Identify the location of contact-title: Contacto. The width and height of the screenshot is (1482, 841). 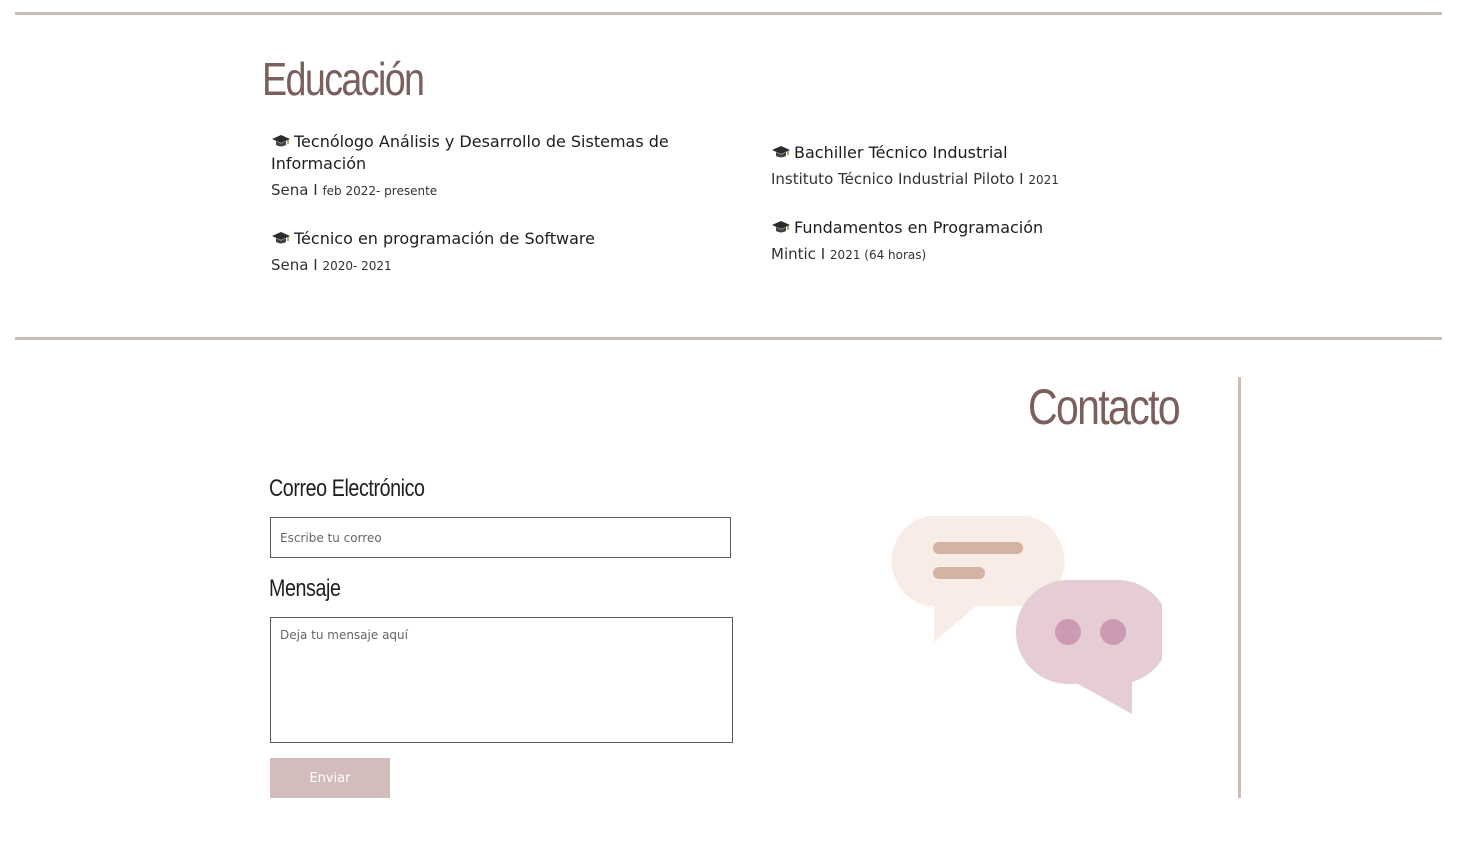
(1104, 407).